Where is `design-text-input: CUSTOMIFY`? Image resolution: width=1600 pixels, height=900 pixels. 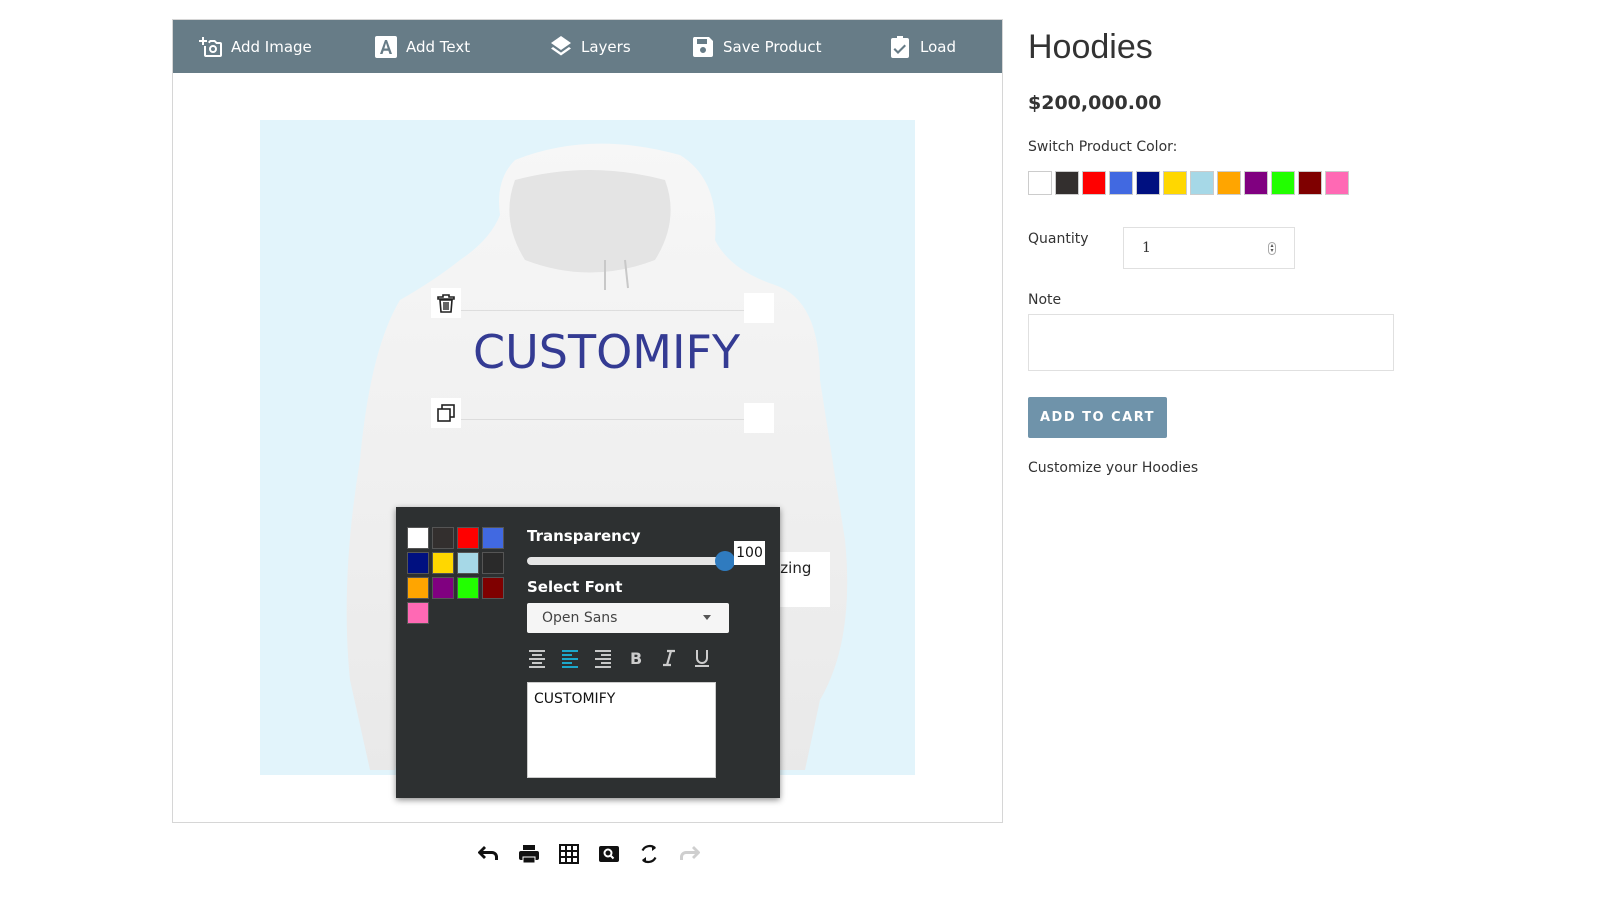
design-text-input: CUSTOMIFY is located at coordinates (621, 730).